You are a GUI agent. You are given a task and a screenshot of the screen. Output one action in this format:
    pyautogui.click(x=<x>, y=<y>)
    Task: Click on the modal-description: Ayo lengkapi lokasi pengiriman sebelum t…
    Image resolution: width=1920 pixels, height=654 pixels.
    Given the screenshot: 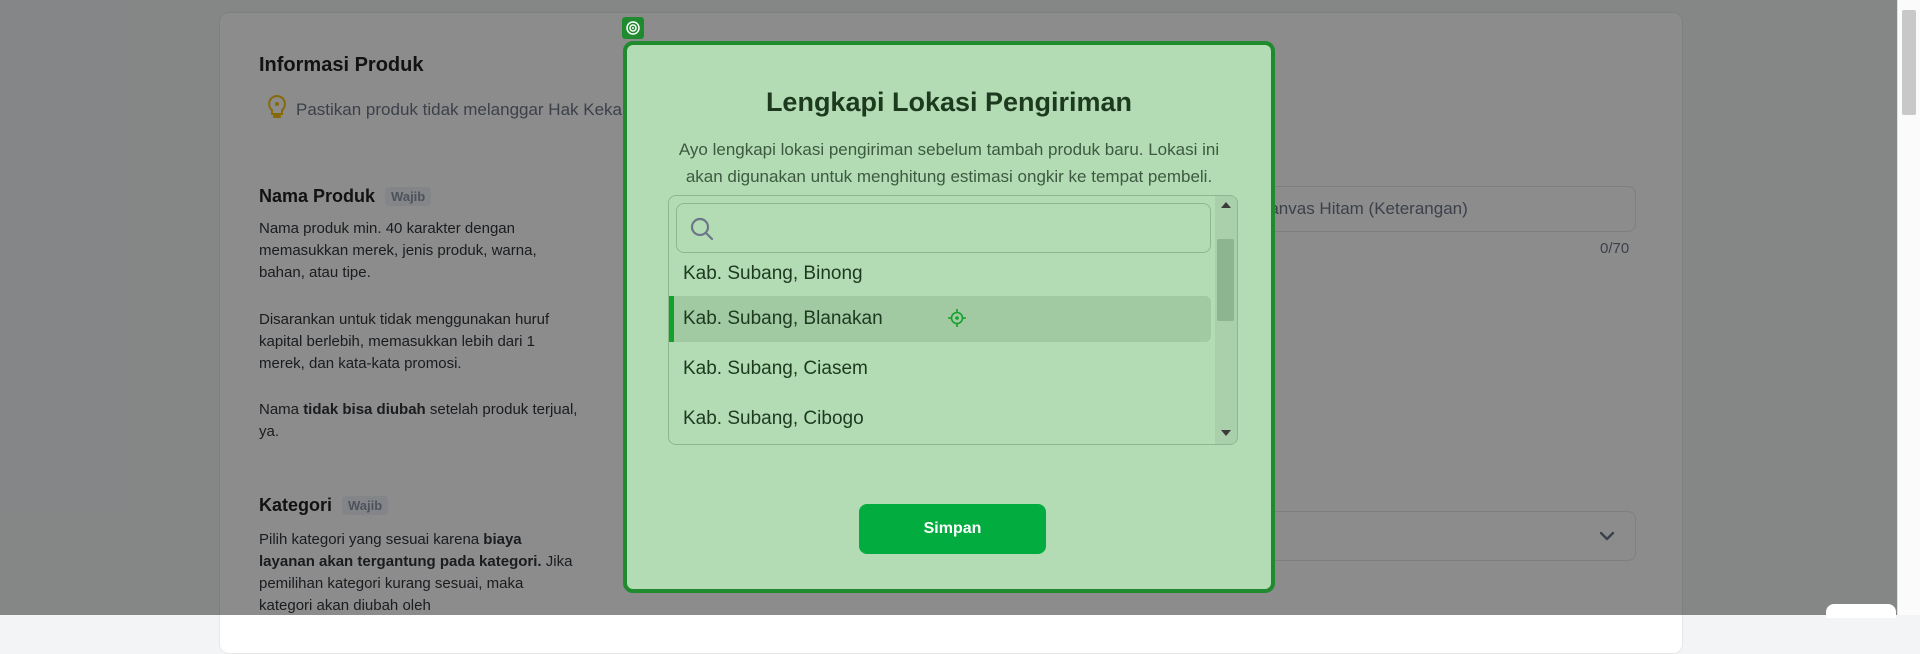 What is the action you would take?
    pyautogui.click(x=949, y=163)
    